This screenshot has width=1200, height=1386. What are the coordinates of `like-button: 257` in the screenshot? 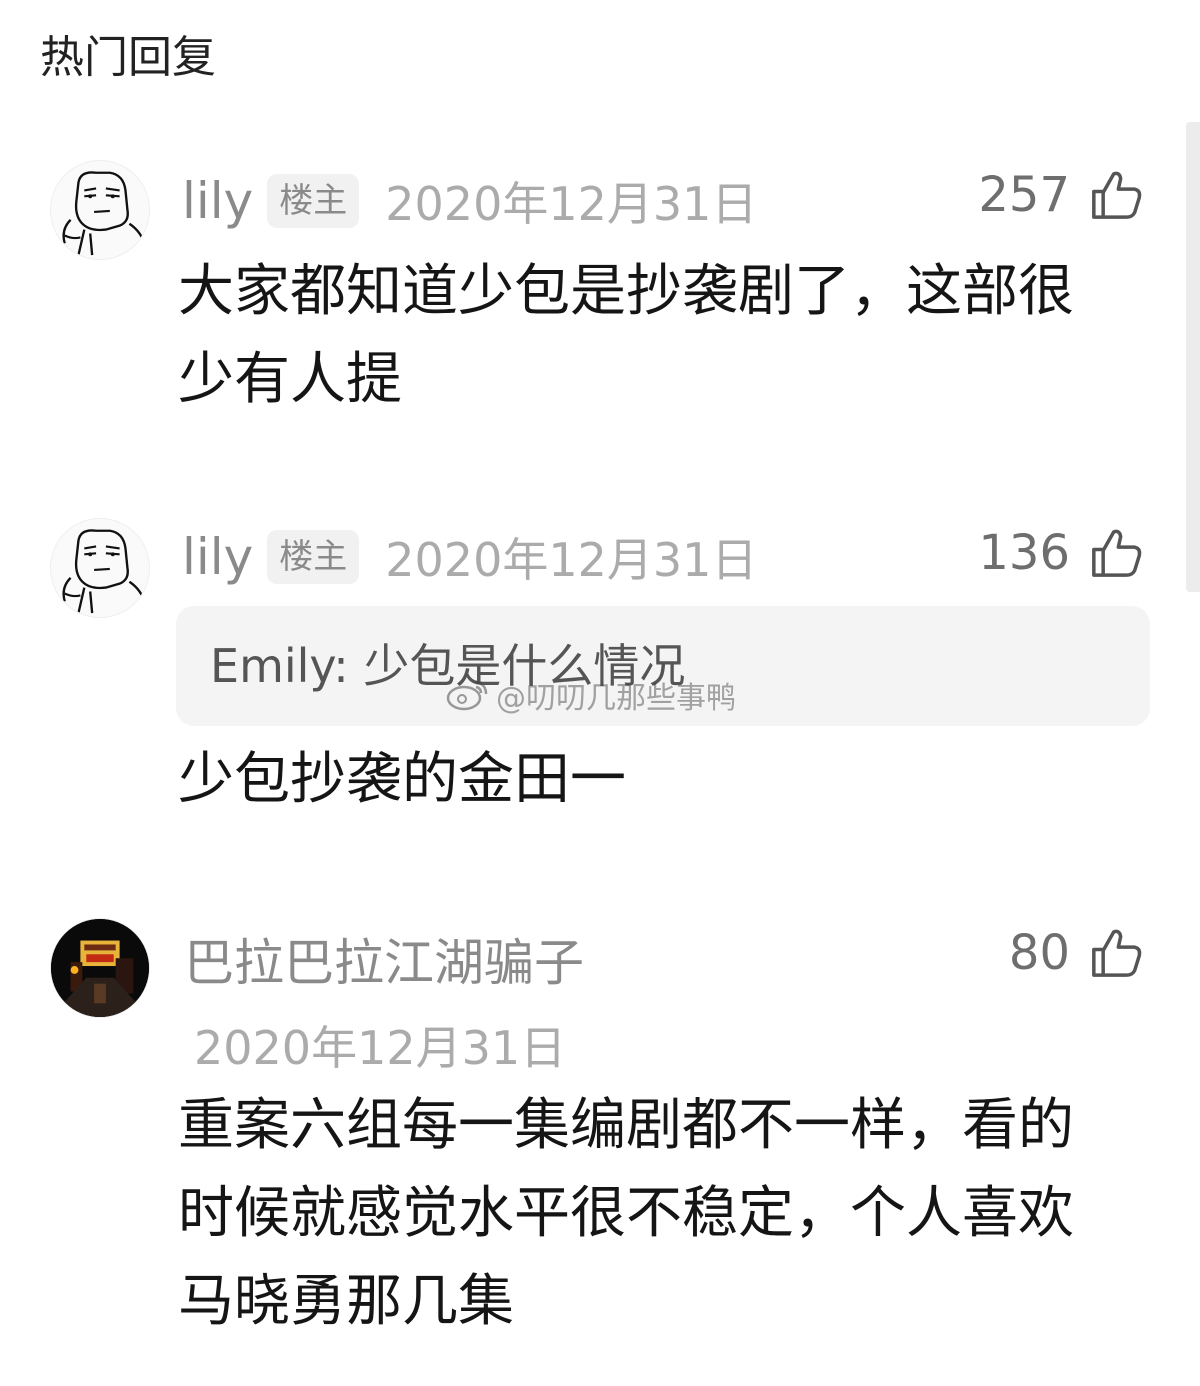 It's located at (1061, 195).